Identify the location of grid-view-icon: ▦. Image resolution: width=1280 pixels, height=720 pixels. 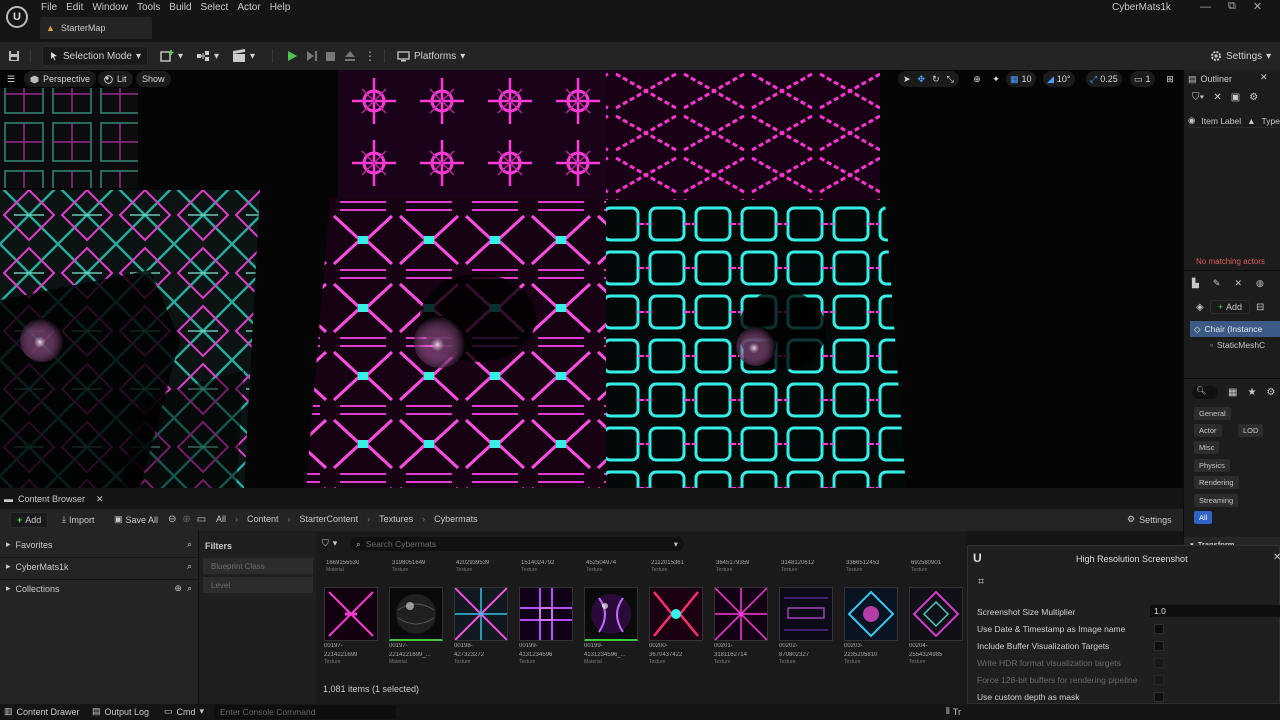
(1232, 392).